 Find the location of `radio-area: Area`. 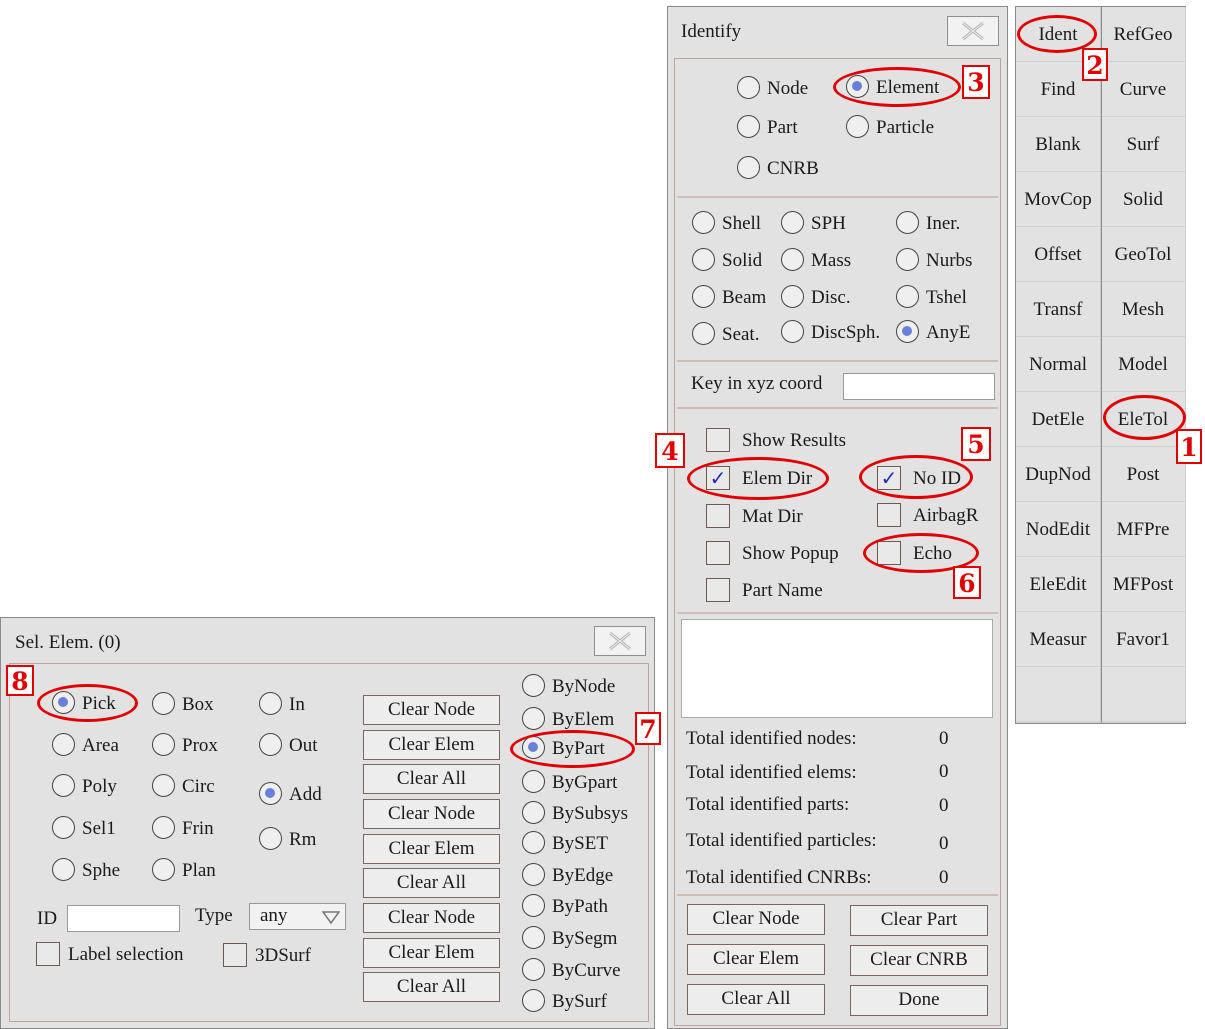

radio-area: Area is located at coordinates (85, 746).